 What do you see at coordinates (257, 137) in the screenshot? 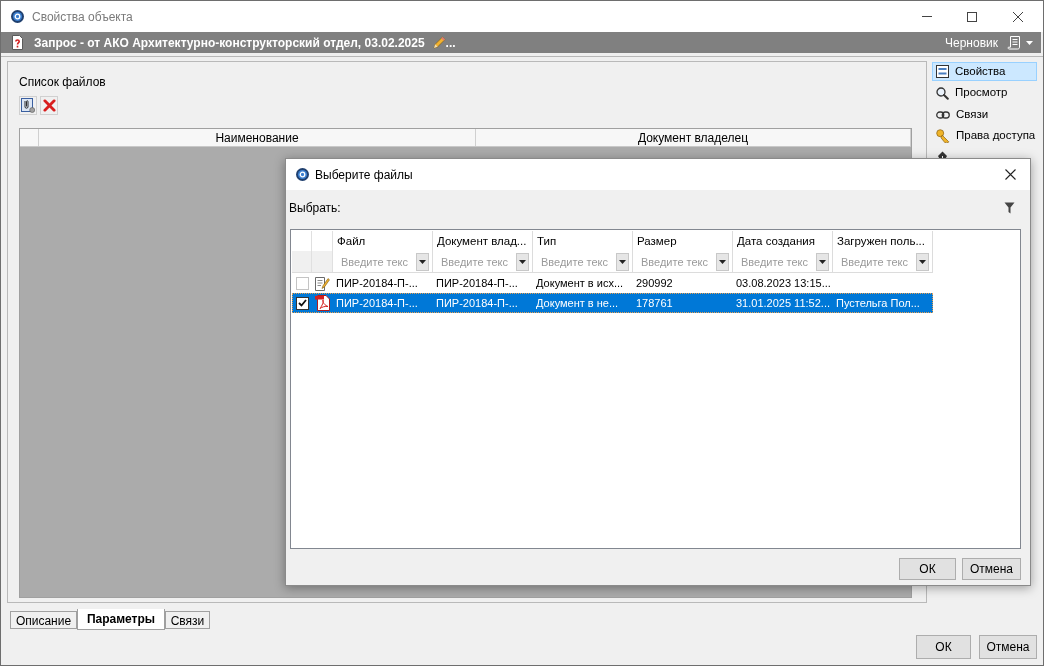
I see `column-header: Наименование` at bounding box center [257, 137].